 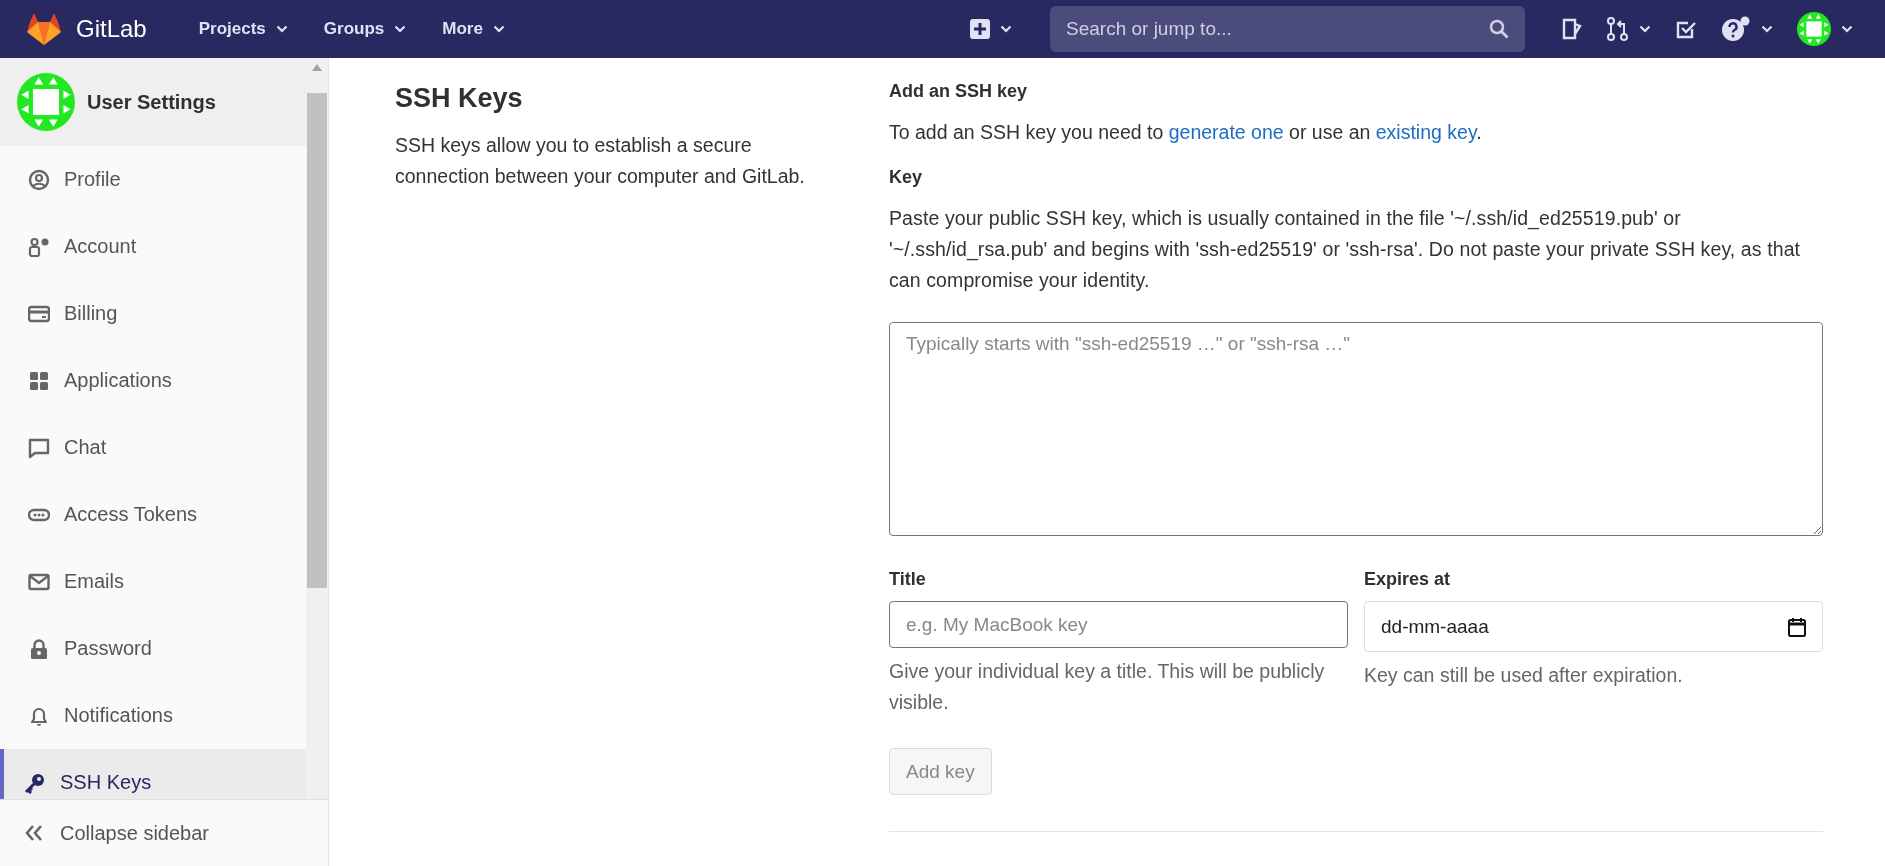 What do you see at coordinates (35, 782) in the screenshot?
I see `key-icon` at bounding box center [35, 782].